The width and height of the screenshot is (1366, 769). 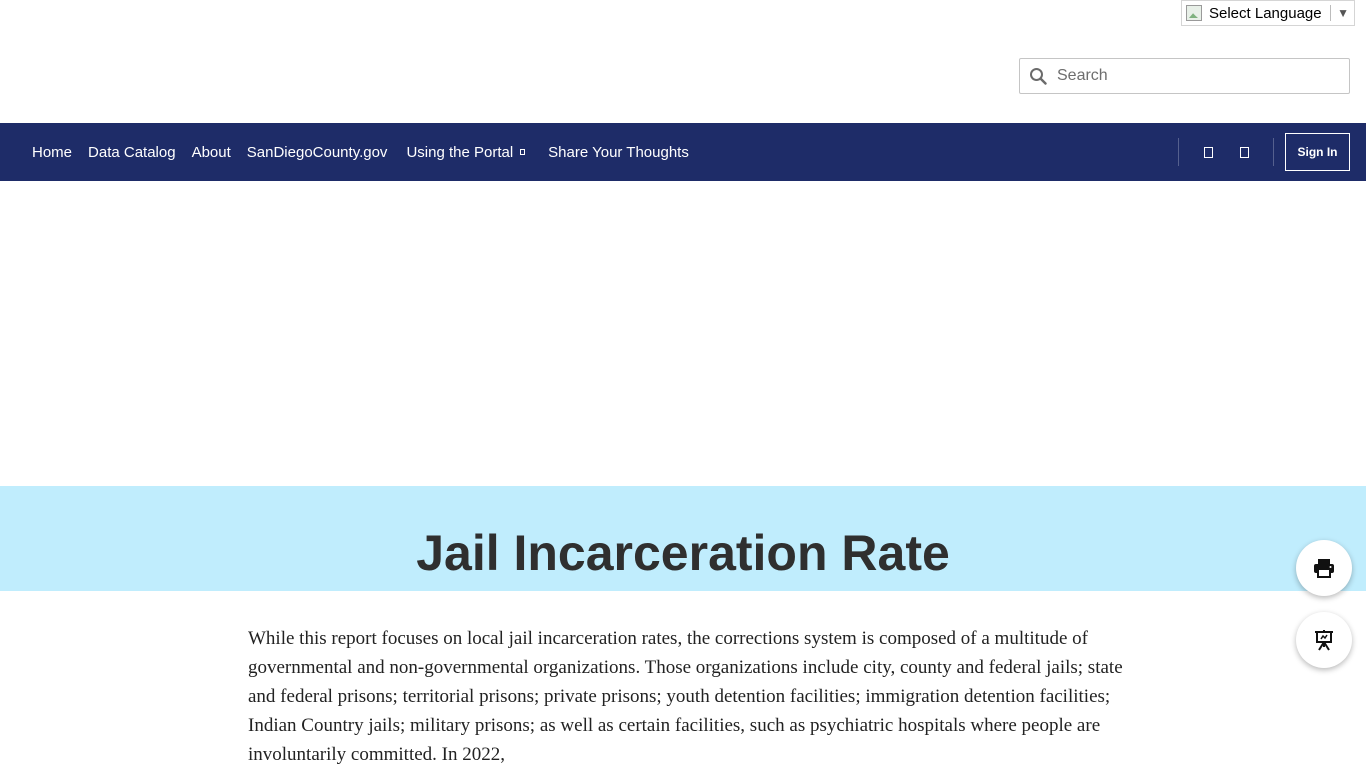 I want to click on language-flag-icon, so click(x=1194, y=13).